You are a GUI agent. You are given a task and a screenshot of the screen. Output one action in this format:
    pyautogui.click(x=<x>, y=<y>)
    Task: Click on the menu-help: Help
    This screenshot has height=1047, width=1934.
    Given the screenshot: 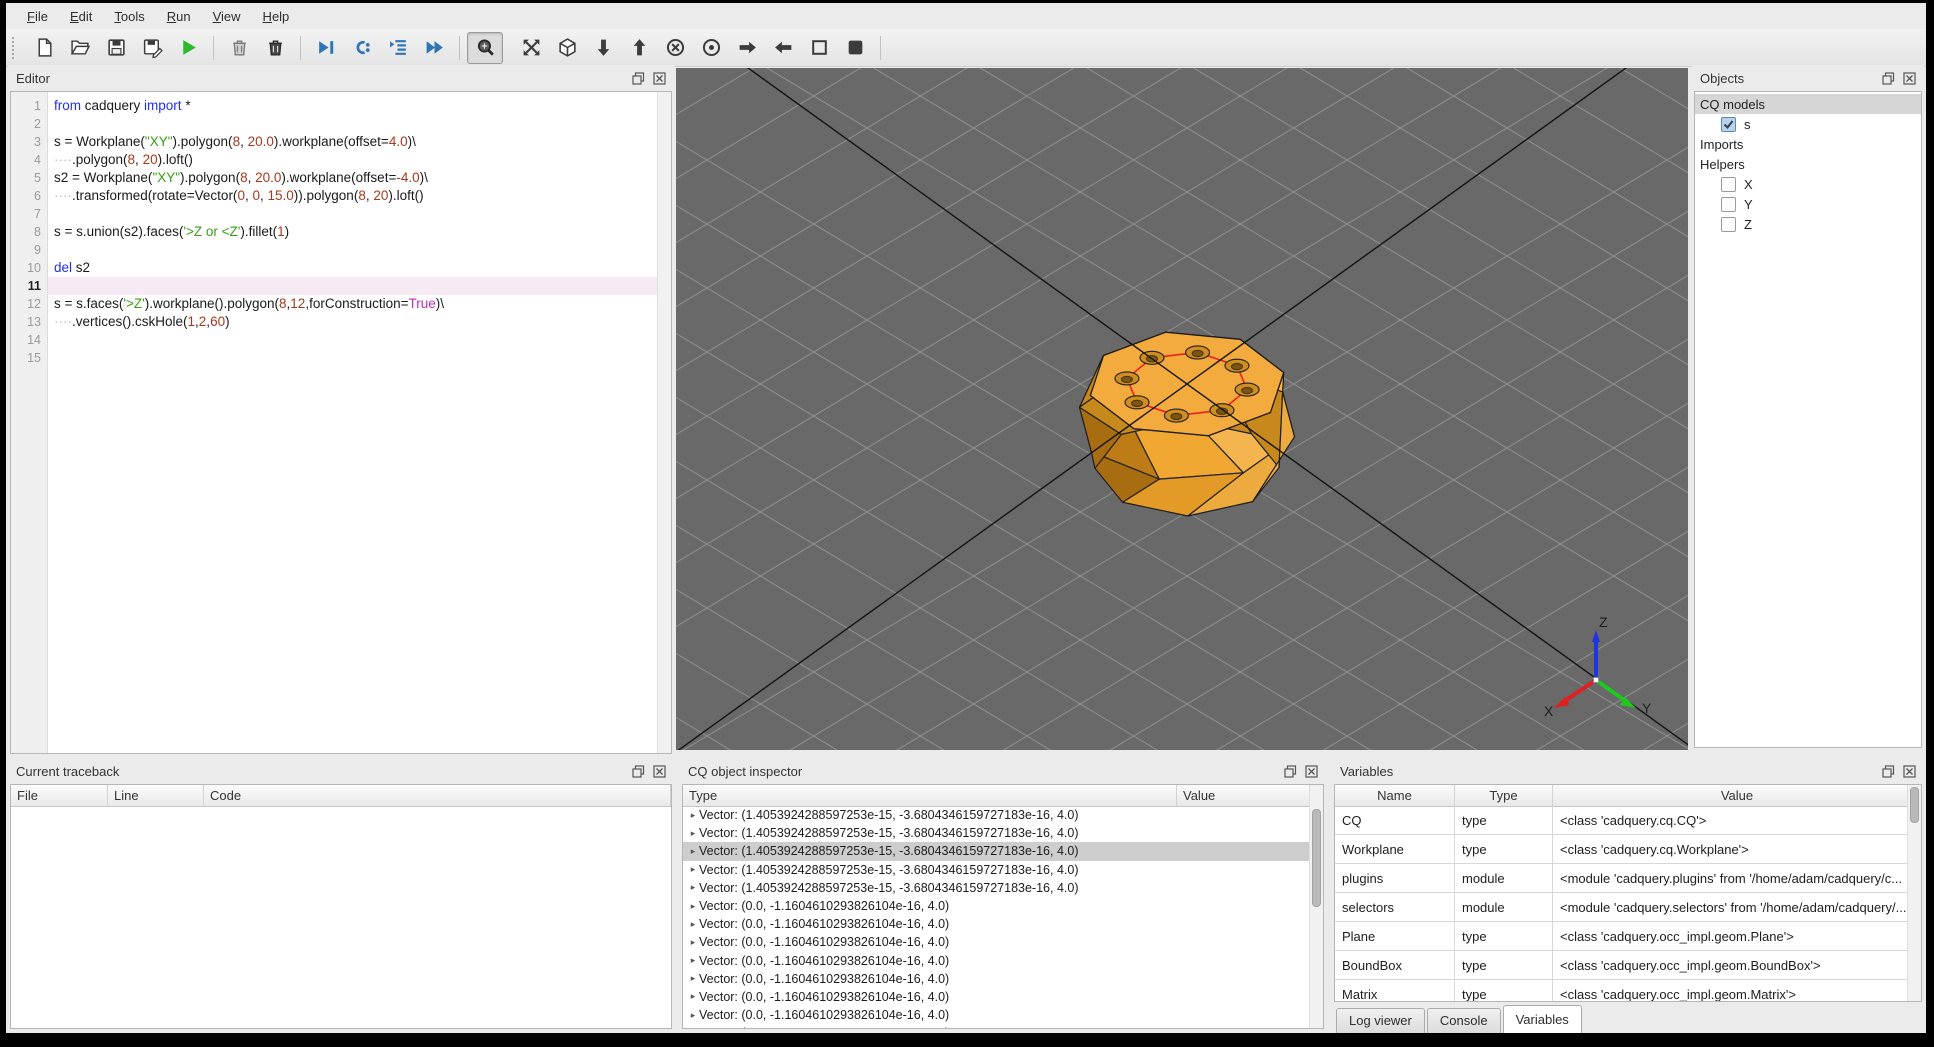 What is the action you would take?
    pyautogui.click(x=276, y=16)
    